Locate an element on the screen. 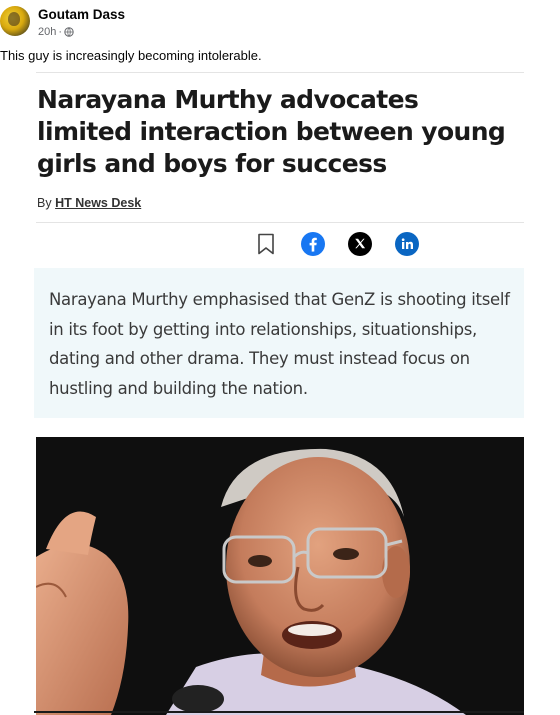  facebook-icon is located at coordinates (313, 244).